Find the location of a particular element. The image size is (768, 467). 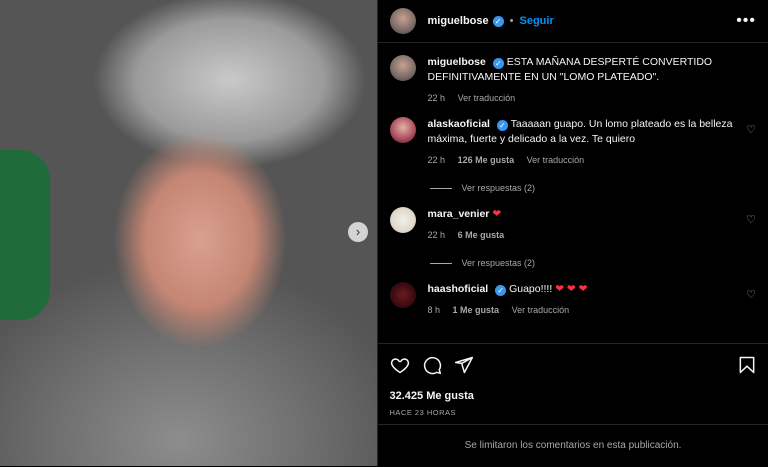

heart-emoji-icon: ❤ ❤ ❤ is located at coordinates (571, 289).